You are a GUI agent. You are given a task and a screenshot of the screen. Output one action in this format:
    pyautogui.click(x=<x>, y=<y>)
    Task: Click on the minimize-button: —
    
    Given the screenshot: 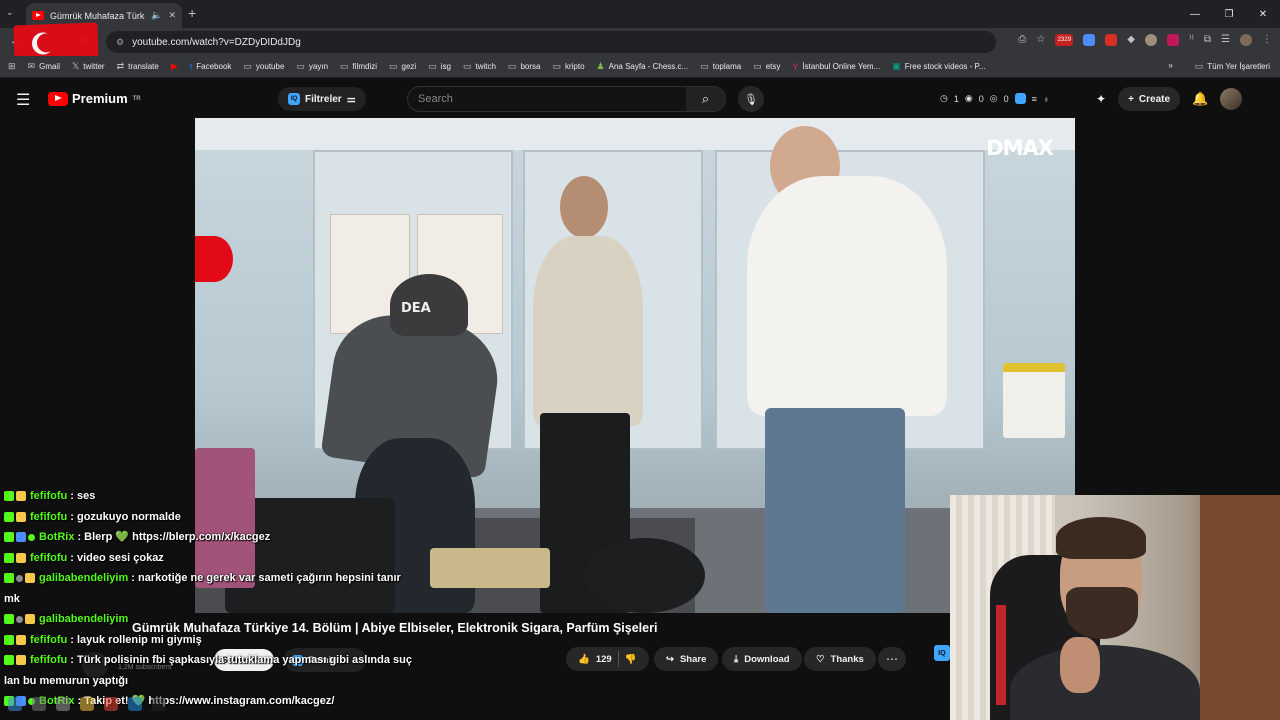 What is the action you would take?
    pyautogui.click(x=1195, y=14)
    